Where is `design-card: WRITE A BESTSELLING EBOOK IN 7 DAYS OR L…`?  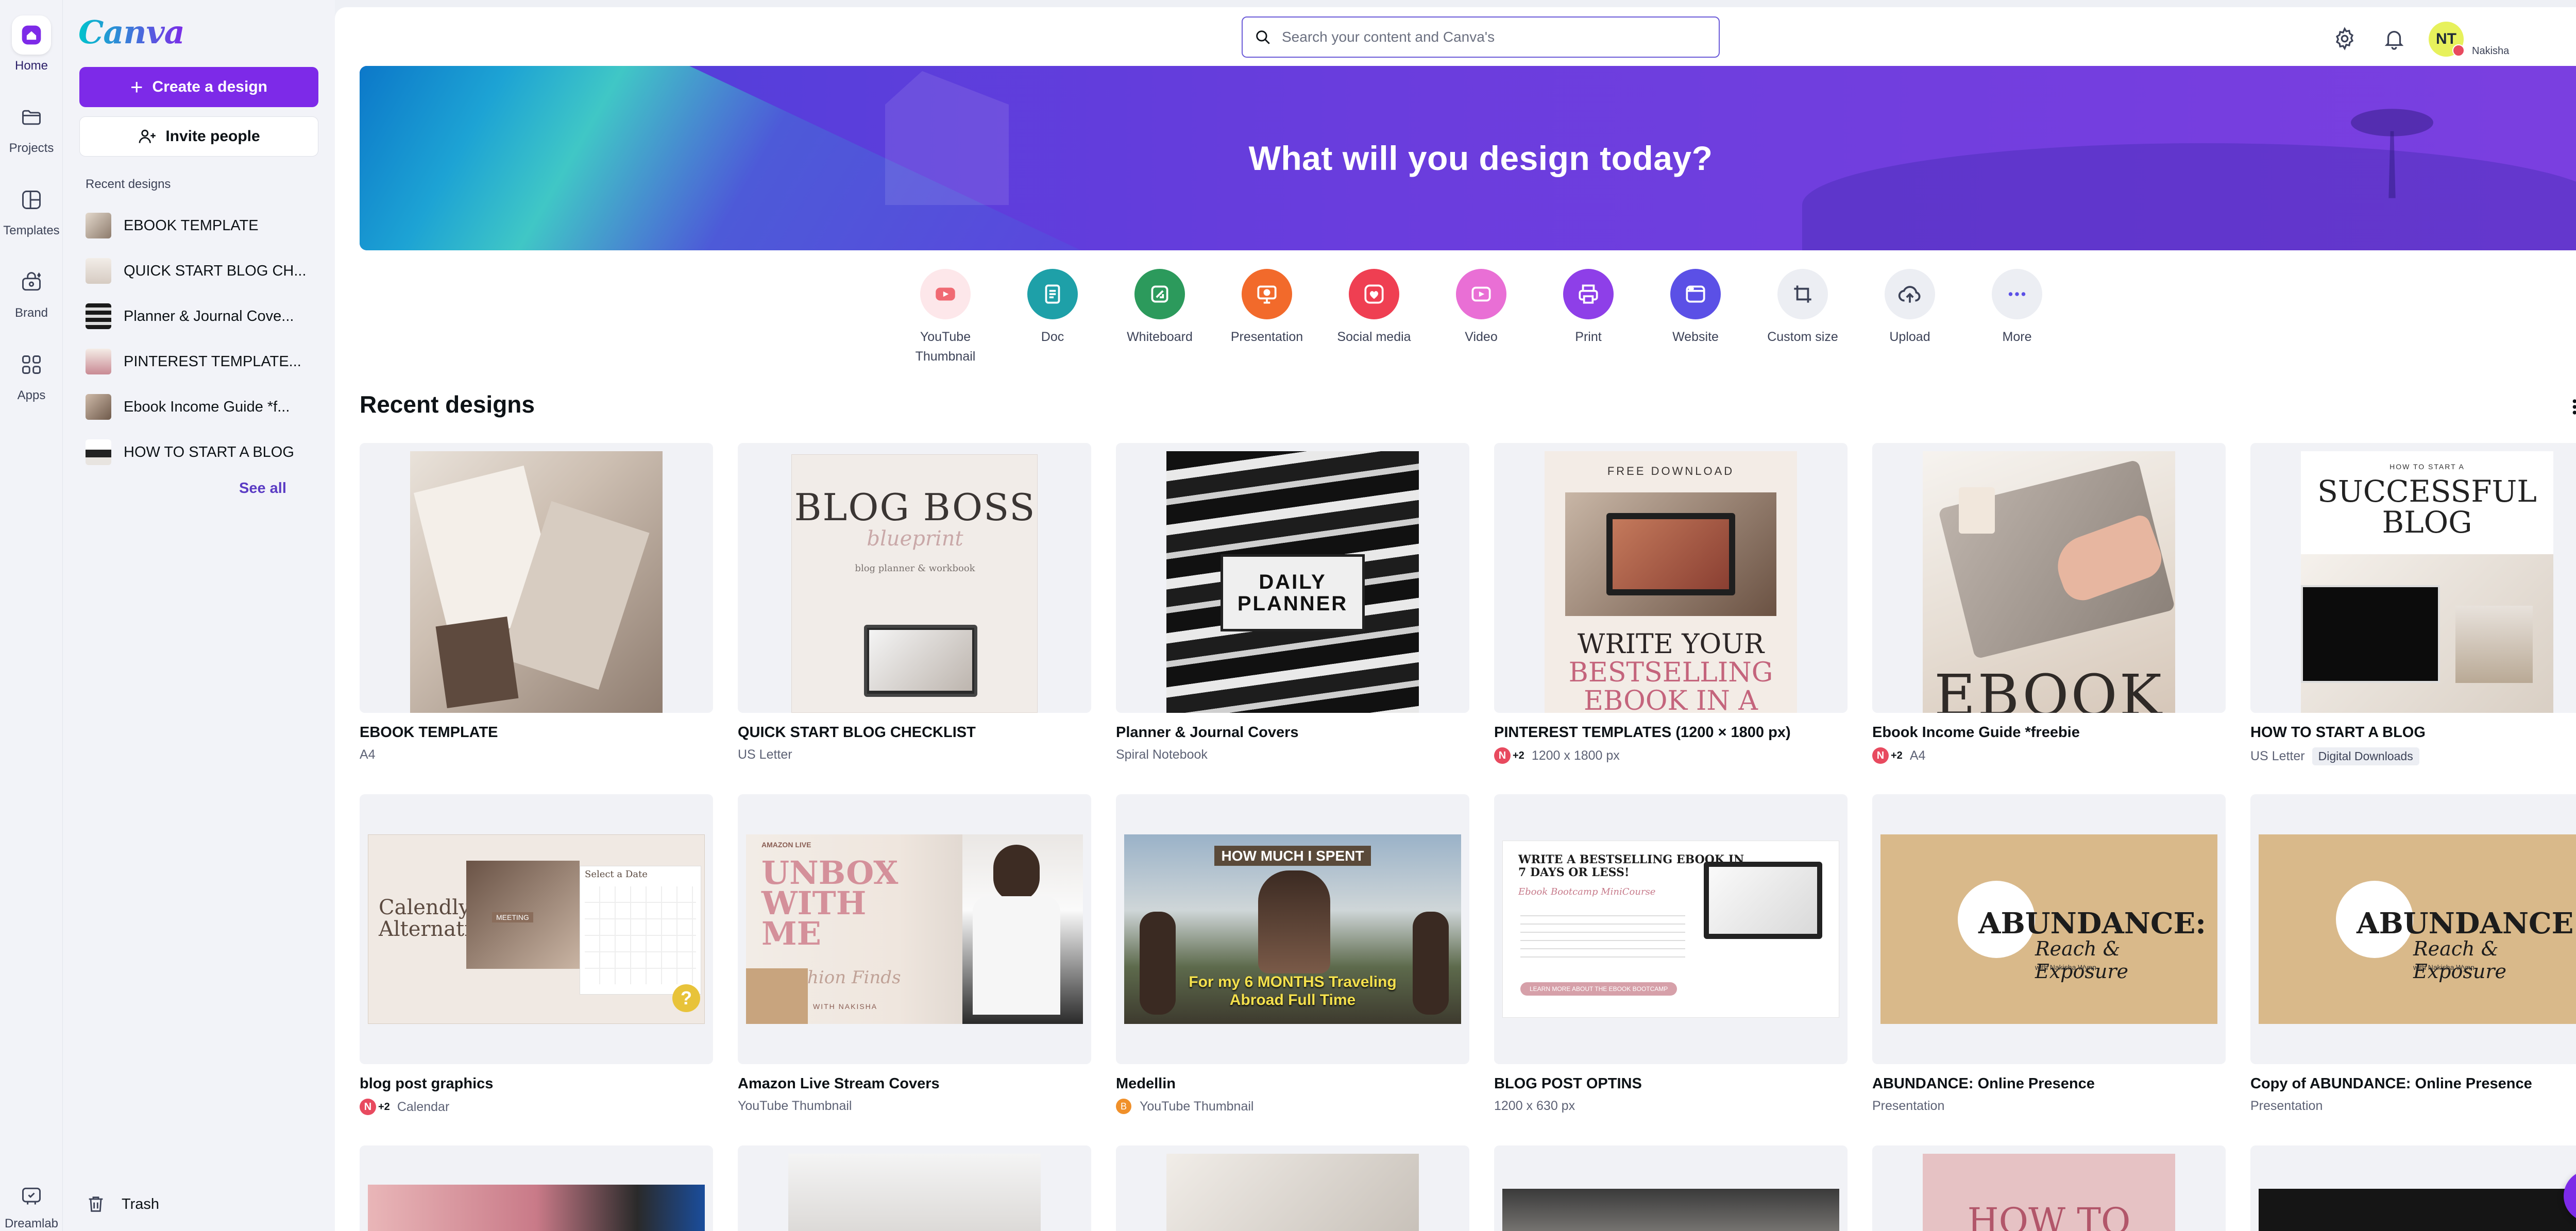
design-card: WRITE A BESTSELLING EBOOK IN 7 DAYS OR L… is located at coordinates (1671, 954).